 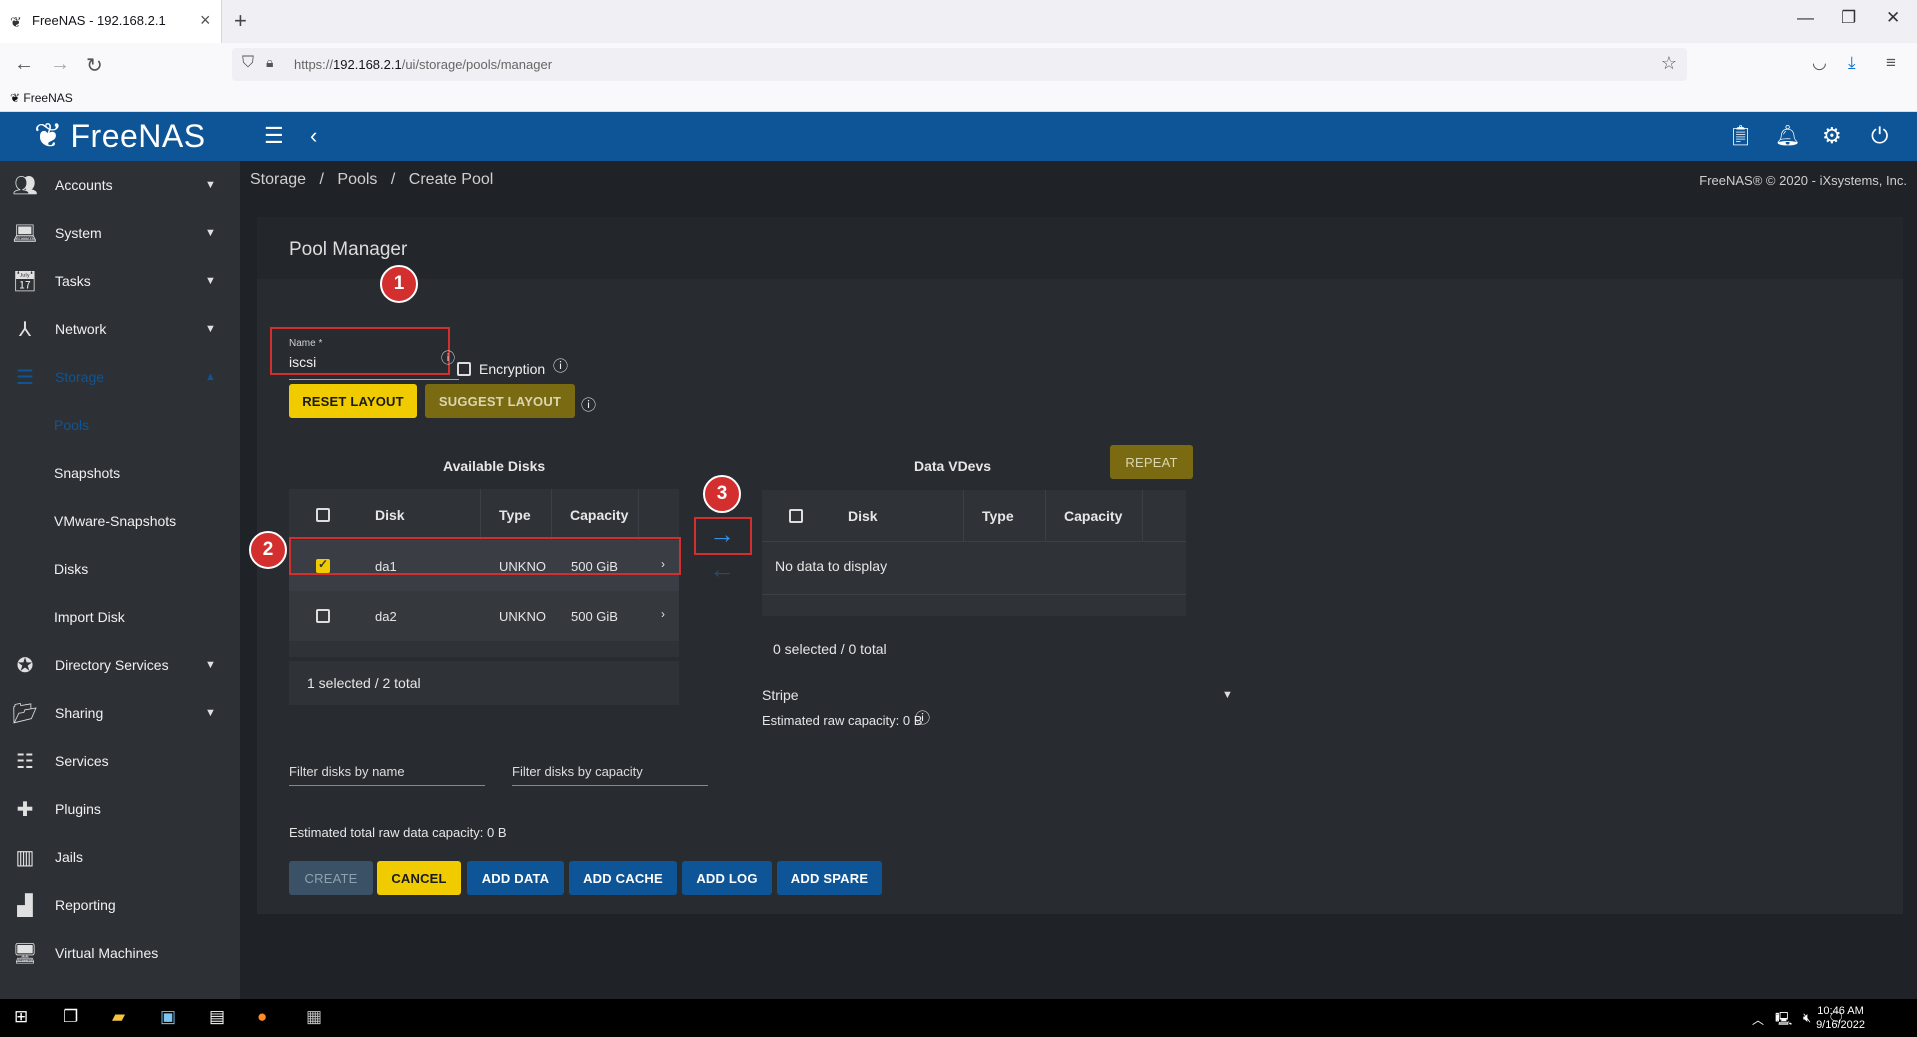 I want to click on collapse-chevron-icon: ‹, so click(x=313, y=136).